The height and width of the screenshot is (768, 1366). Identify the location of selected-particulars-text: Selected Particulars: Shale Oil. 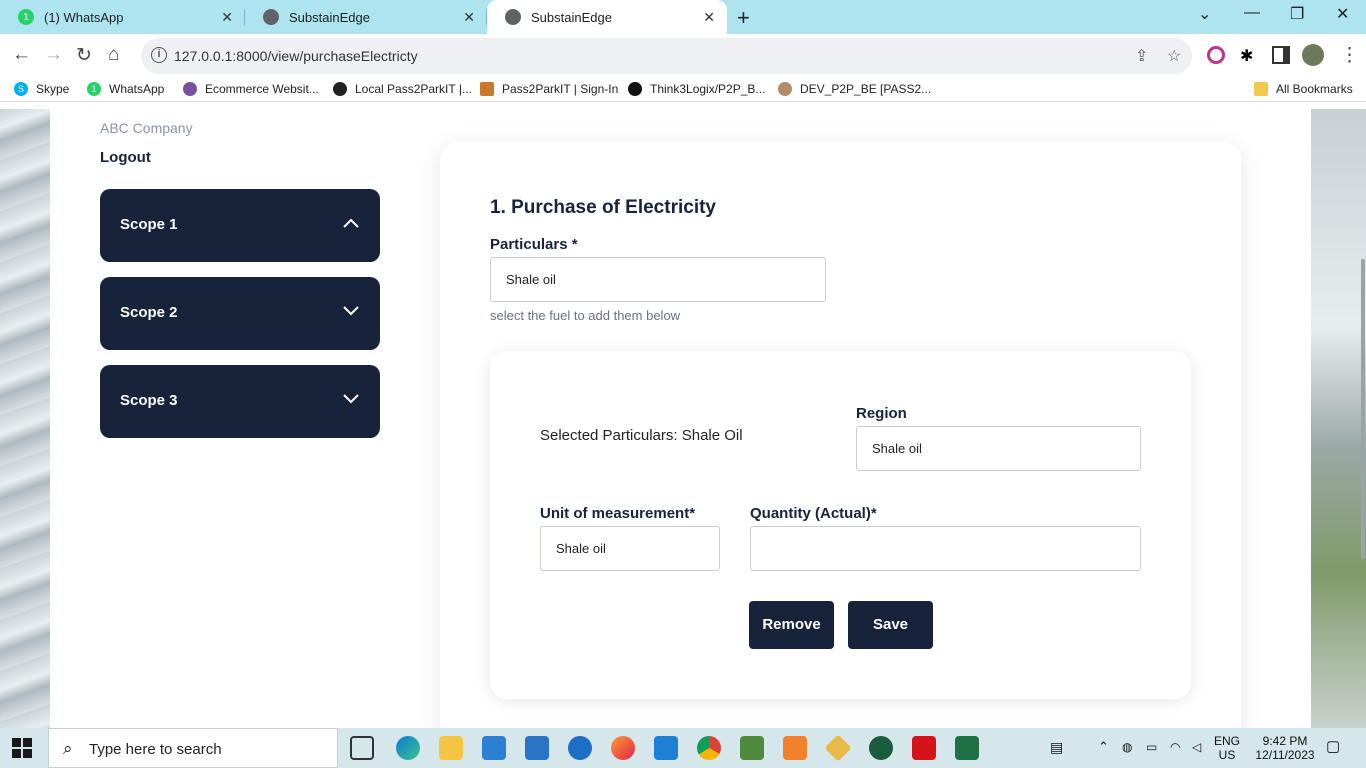
(641, 435).